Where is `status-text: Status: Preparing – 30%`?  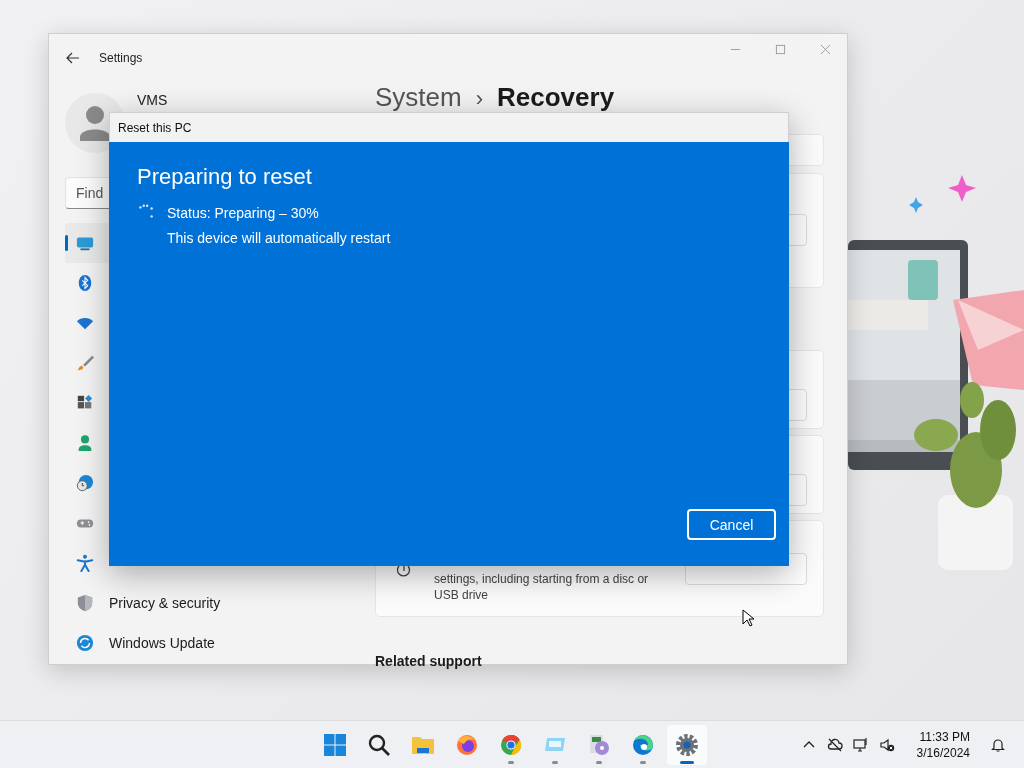 status-text: Status: Preparing – 30% is located at coordinates (243, 213).